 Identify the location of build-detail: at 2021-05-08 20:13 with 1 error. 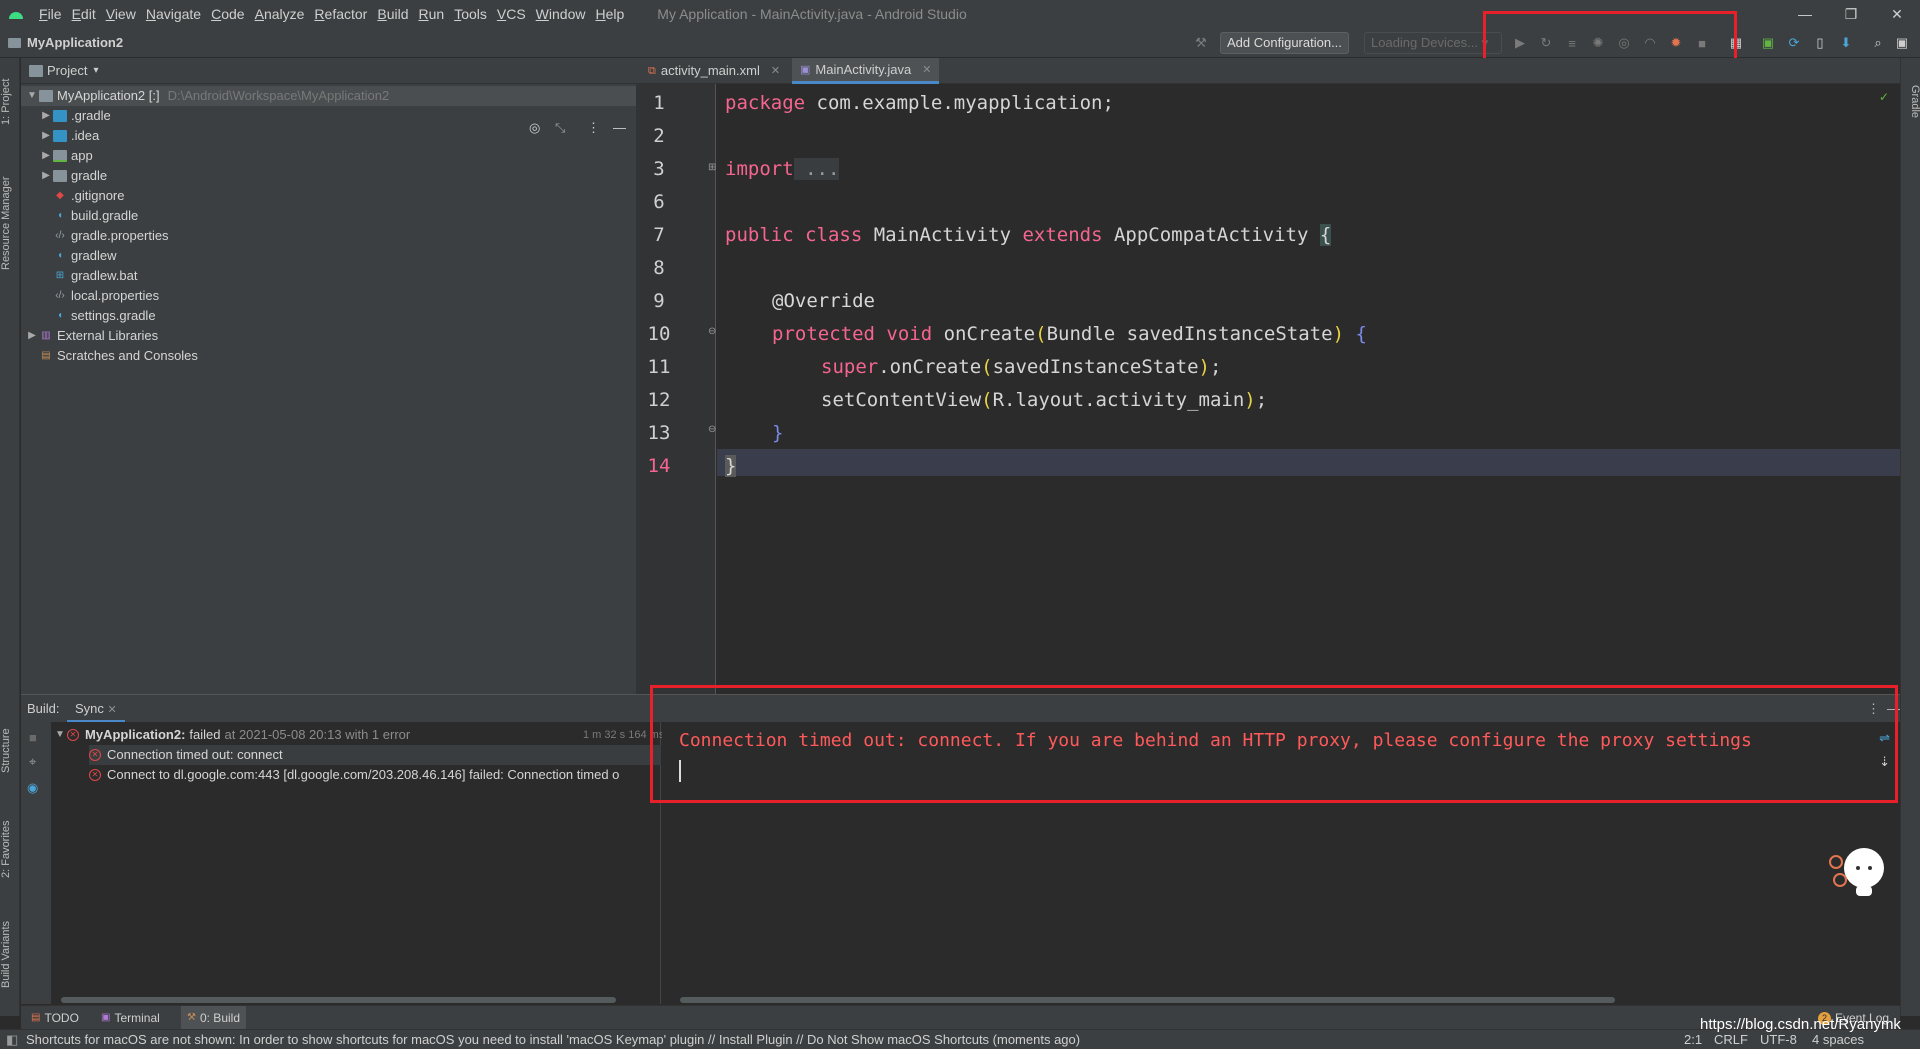
(317, 734).